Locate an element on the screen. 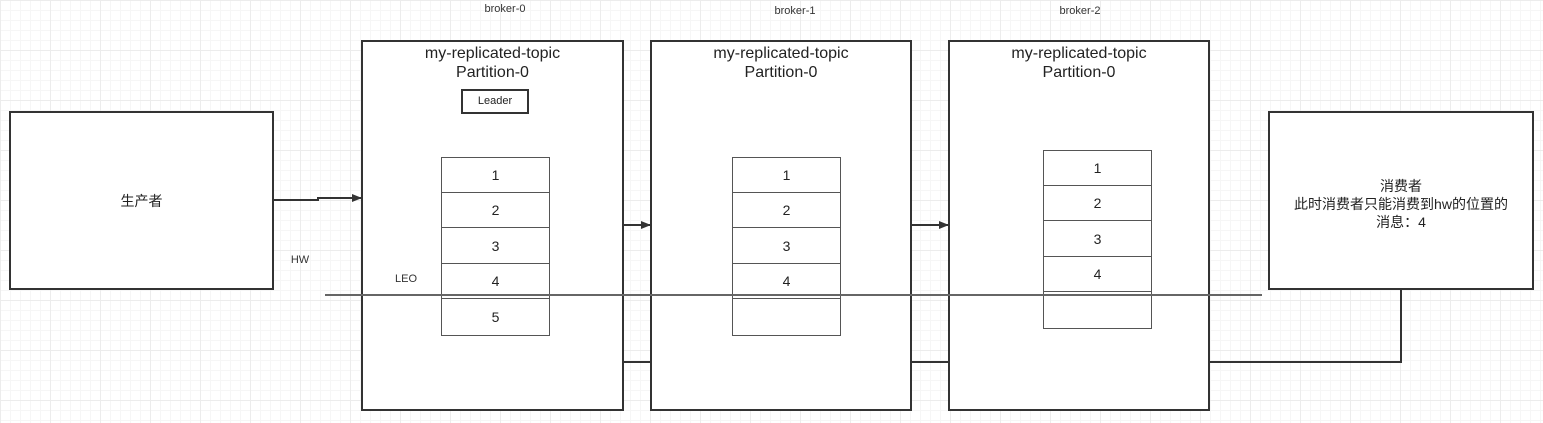 Image resolution: width=1543 pixels, height=423 pixels. consumer-desc-line1: 此时消费者只能消费到hw的位置的 is located at coordinates (1401, 204).